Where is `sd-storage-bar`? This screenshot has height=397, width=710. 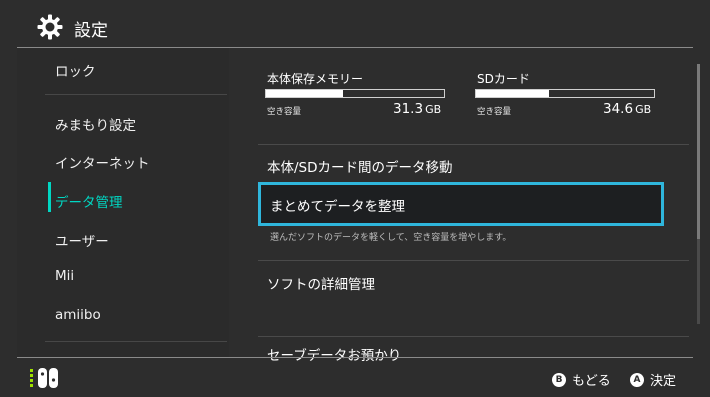
sd-storage-bar is located at coordinates (565, 93).